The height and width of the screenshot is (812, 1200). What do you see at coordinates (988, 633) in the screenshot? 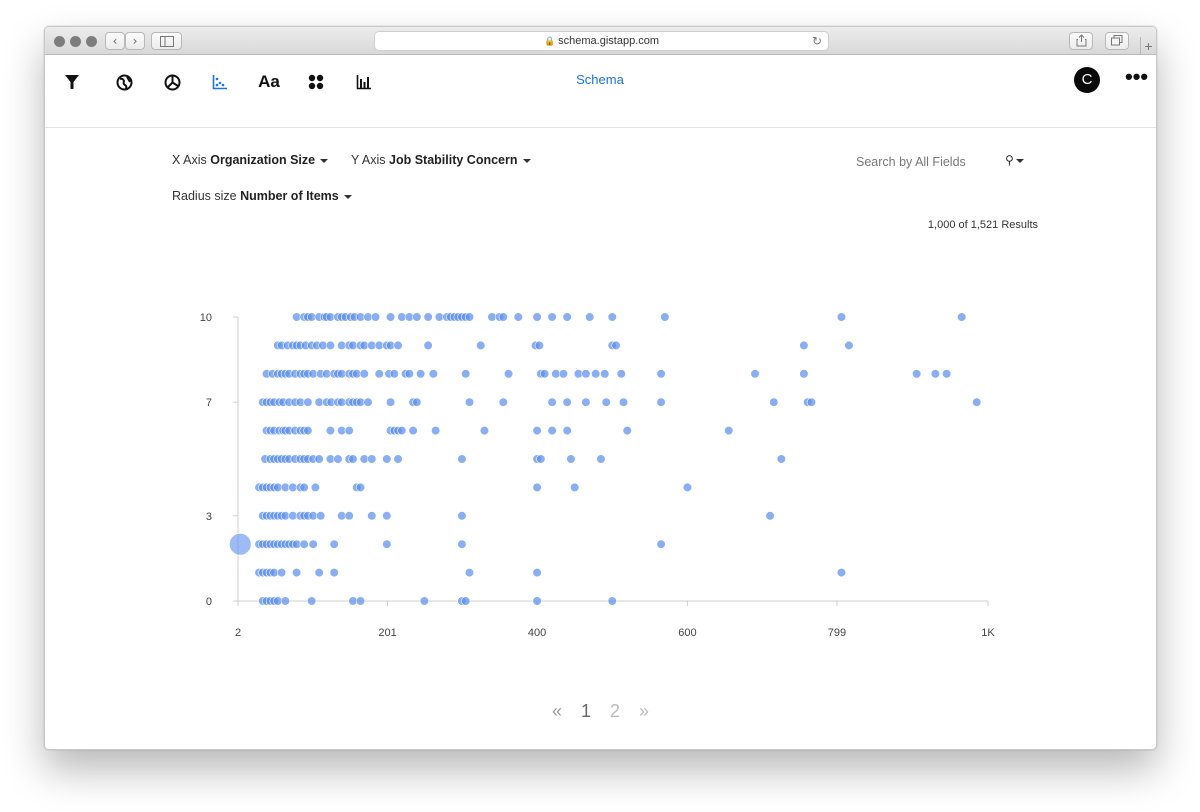
I see `x-tick-label: 1K` at bounding box center [988, 633].